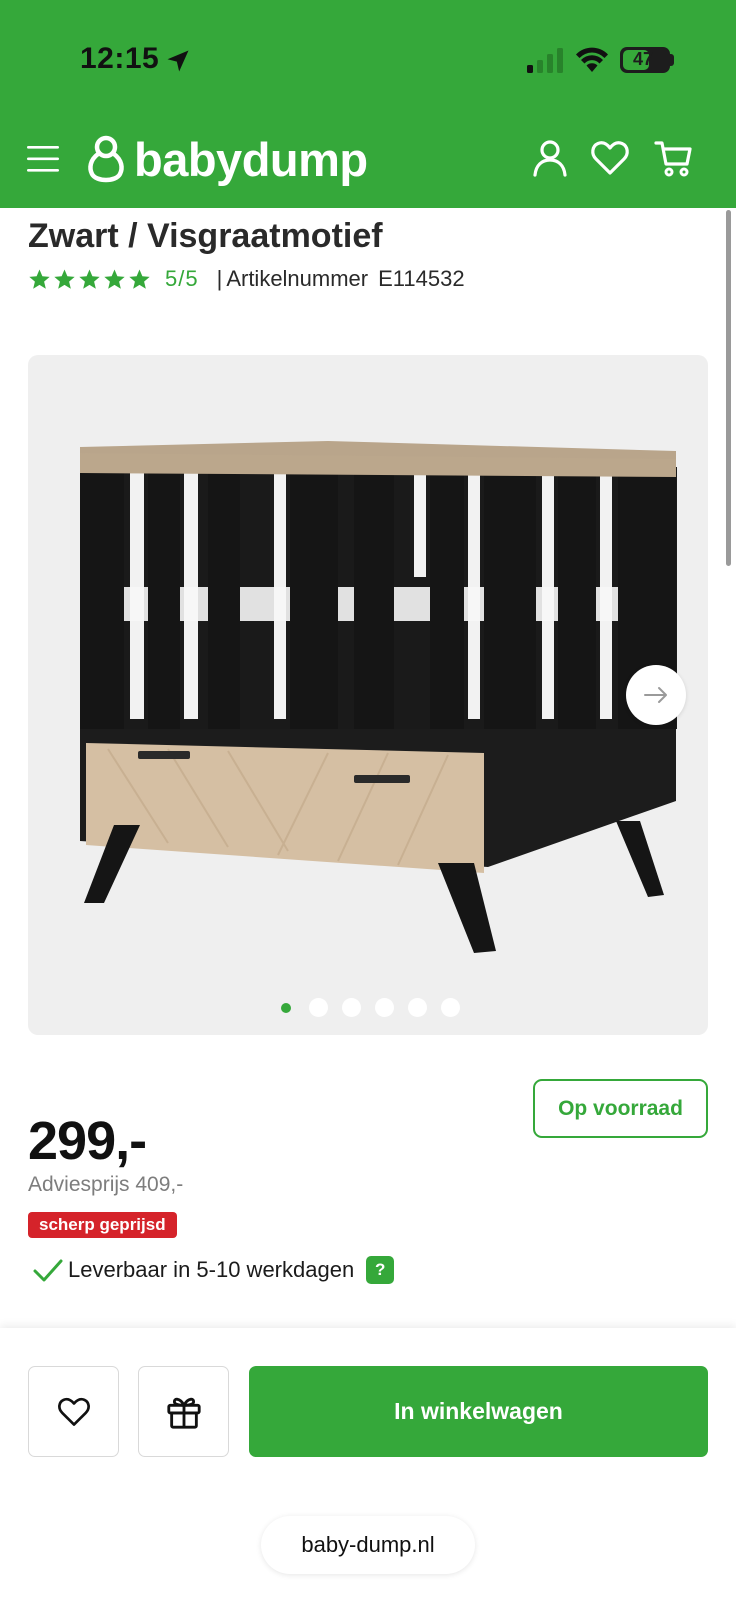  Describe the element at coordinates (368, 60) in the screenshot. I see `status-bar: 12:15 47` at that location.